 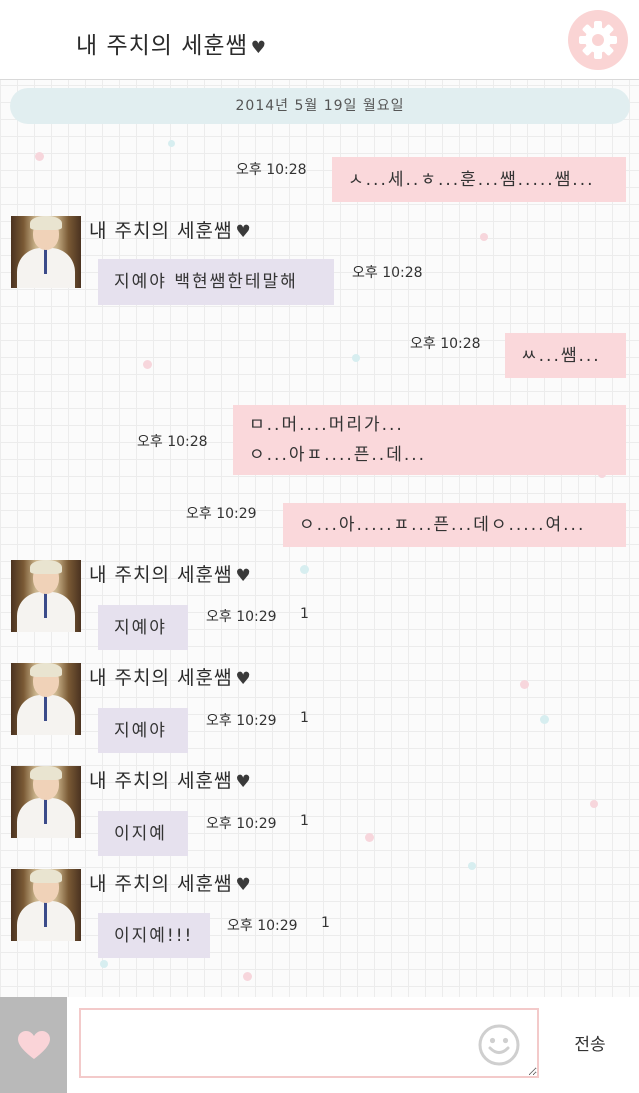 I want to click on settings-button, so click(x=598, y=40).